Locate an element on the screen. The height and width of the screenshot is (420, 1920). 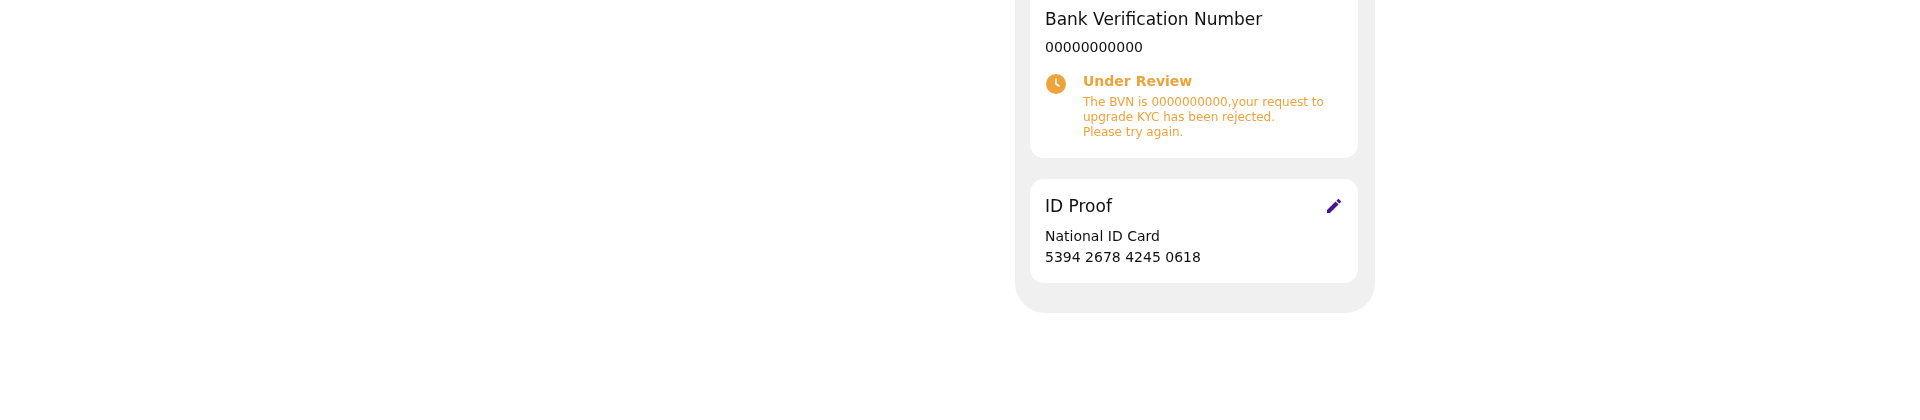
card-title: Bank Verification Number is located at coordinates (1154, 19).